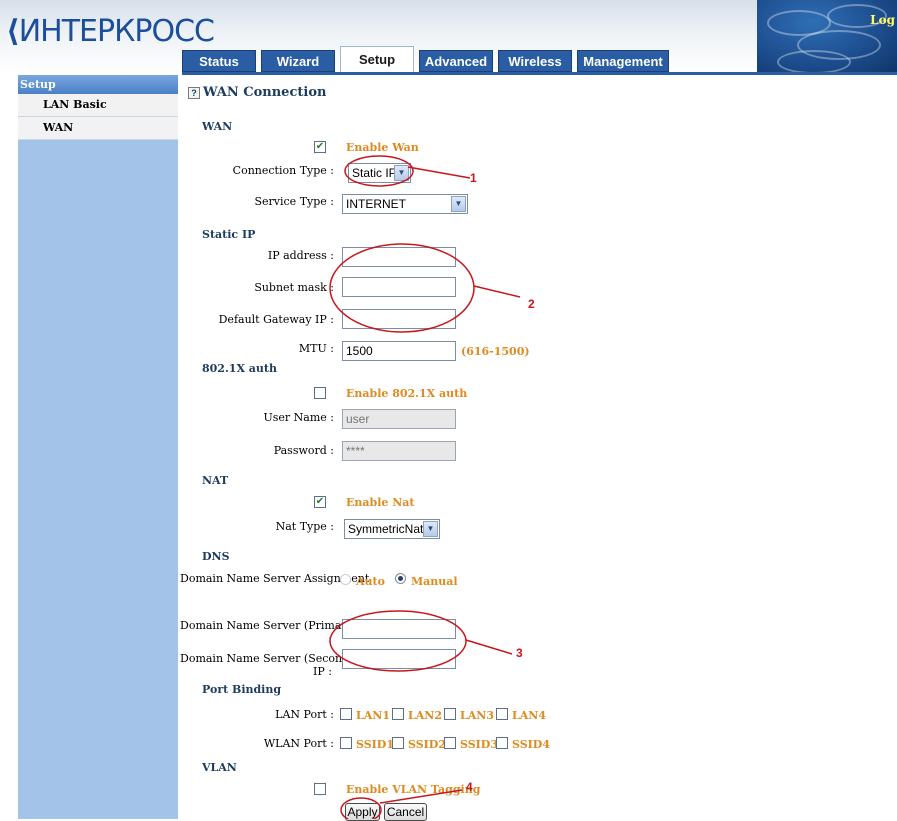 This screenshot has height=821, width=897. Describe the element at coordinates (399, 659) in the screenshot. I see `dns-secondary-input` at that location.